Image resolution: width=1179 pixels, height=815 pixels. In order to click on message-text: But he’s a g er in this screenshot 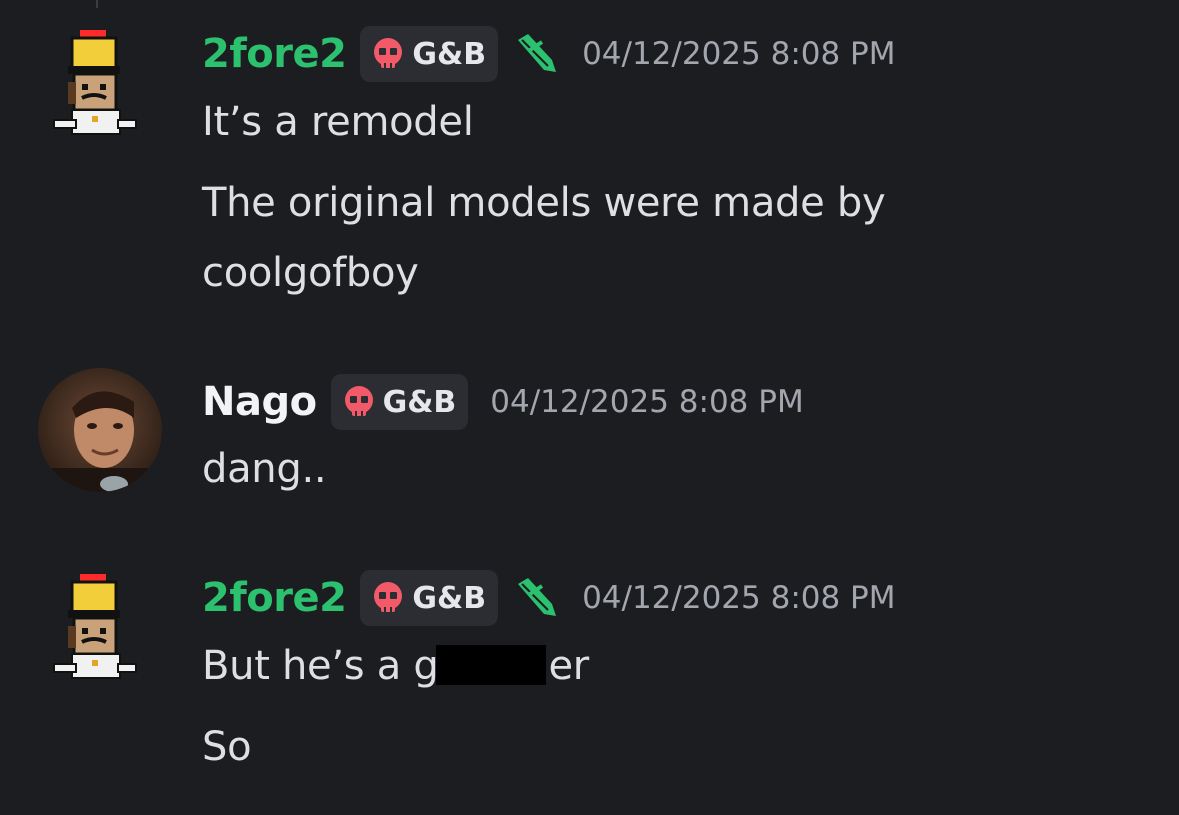, I will do `click(395, 666)`.